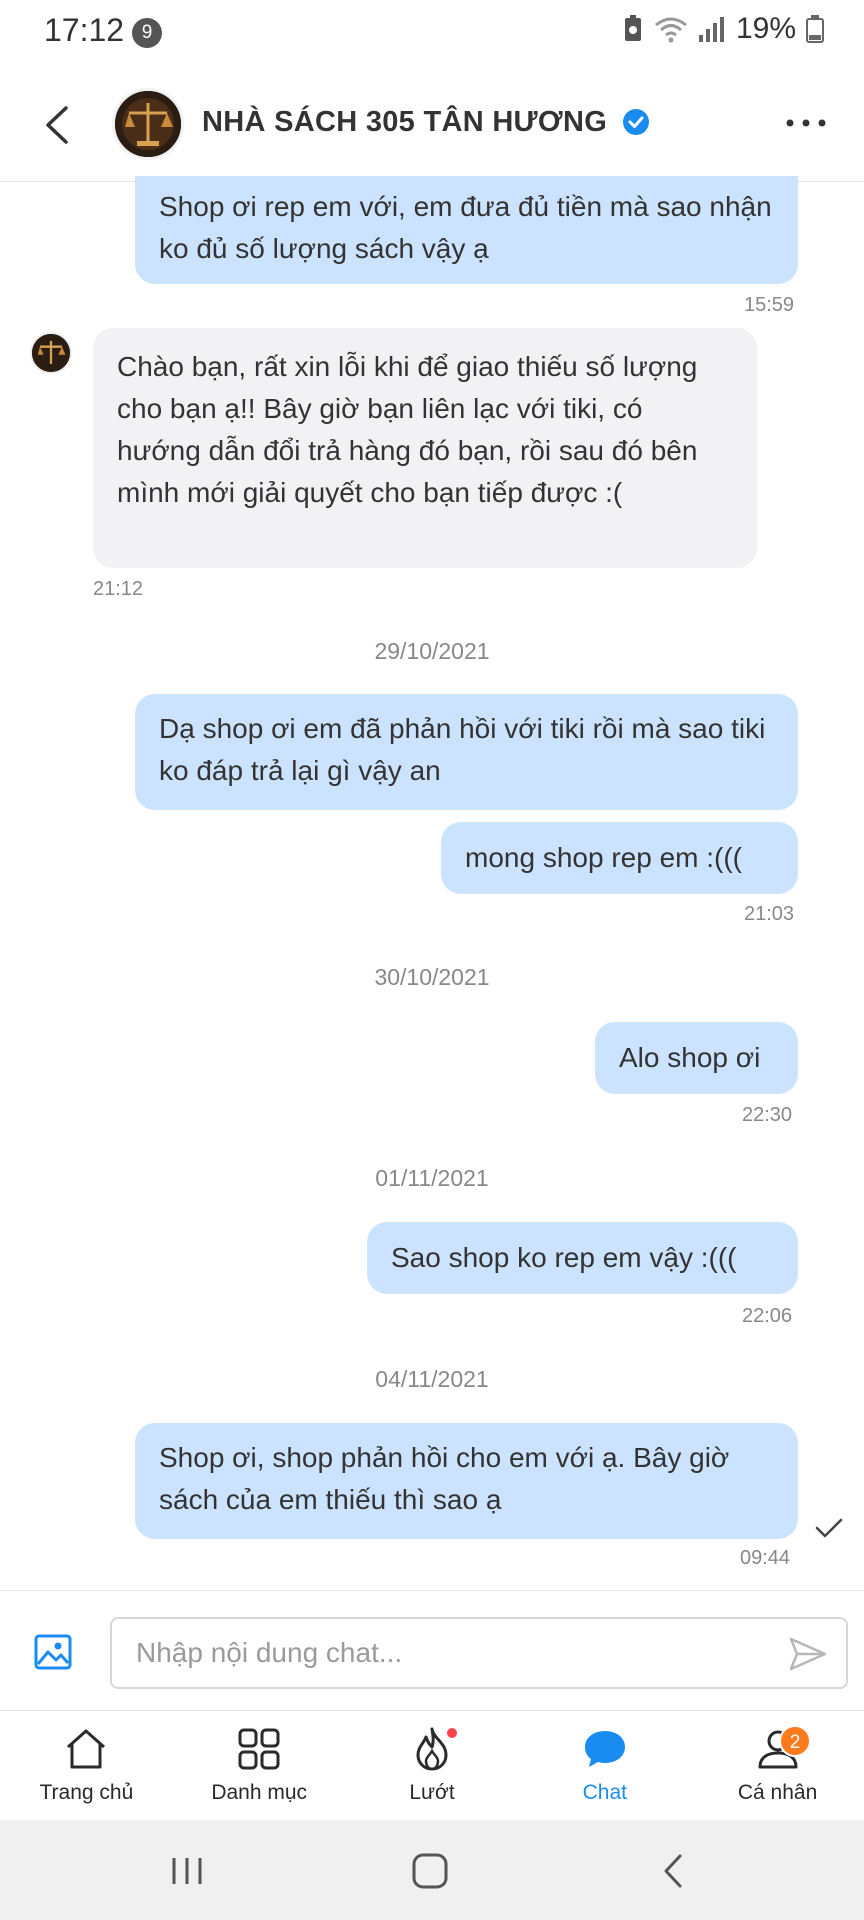 Image resolution: width=864 pixels, height=1920 pixels. Describe the element at coordinates (619, 858) in the screenshot. I see `outgoing-message: mong shop rep em :(((` at that location.